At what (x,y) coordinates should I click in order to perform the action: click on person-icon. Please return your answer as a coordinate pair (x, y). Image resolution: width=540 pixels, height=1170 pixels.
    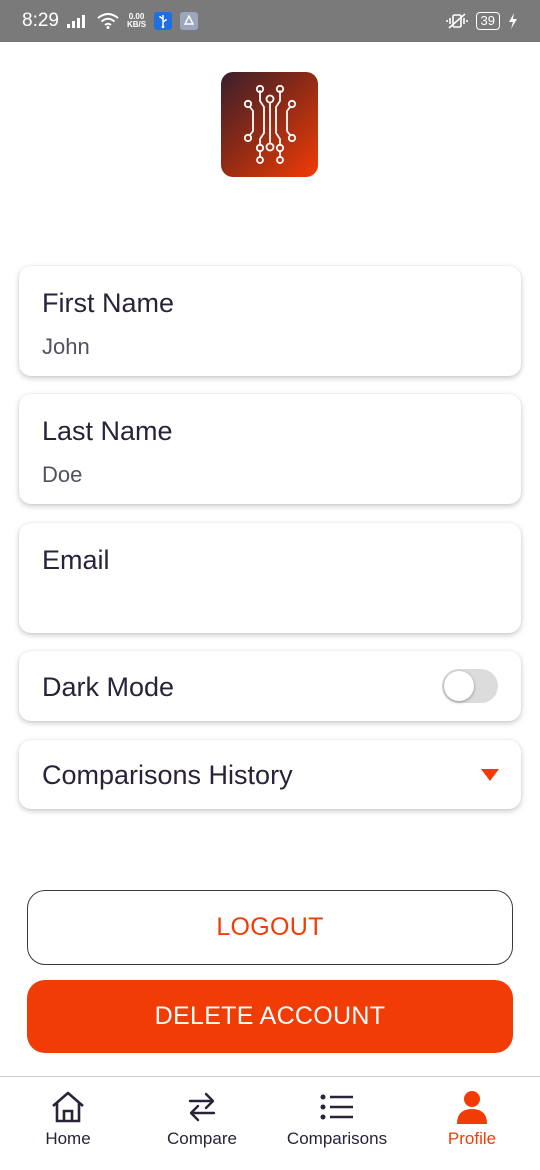
    Looking at the image, I should click on (472, 1107).